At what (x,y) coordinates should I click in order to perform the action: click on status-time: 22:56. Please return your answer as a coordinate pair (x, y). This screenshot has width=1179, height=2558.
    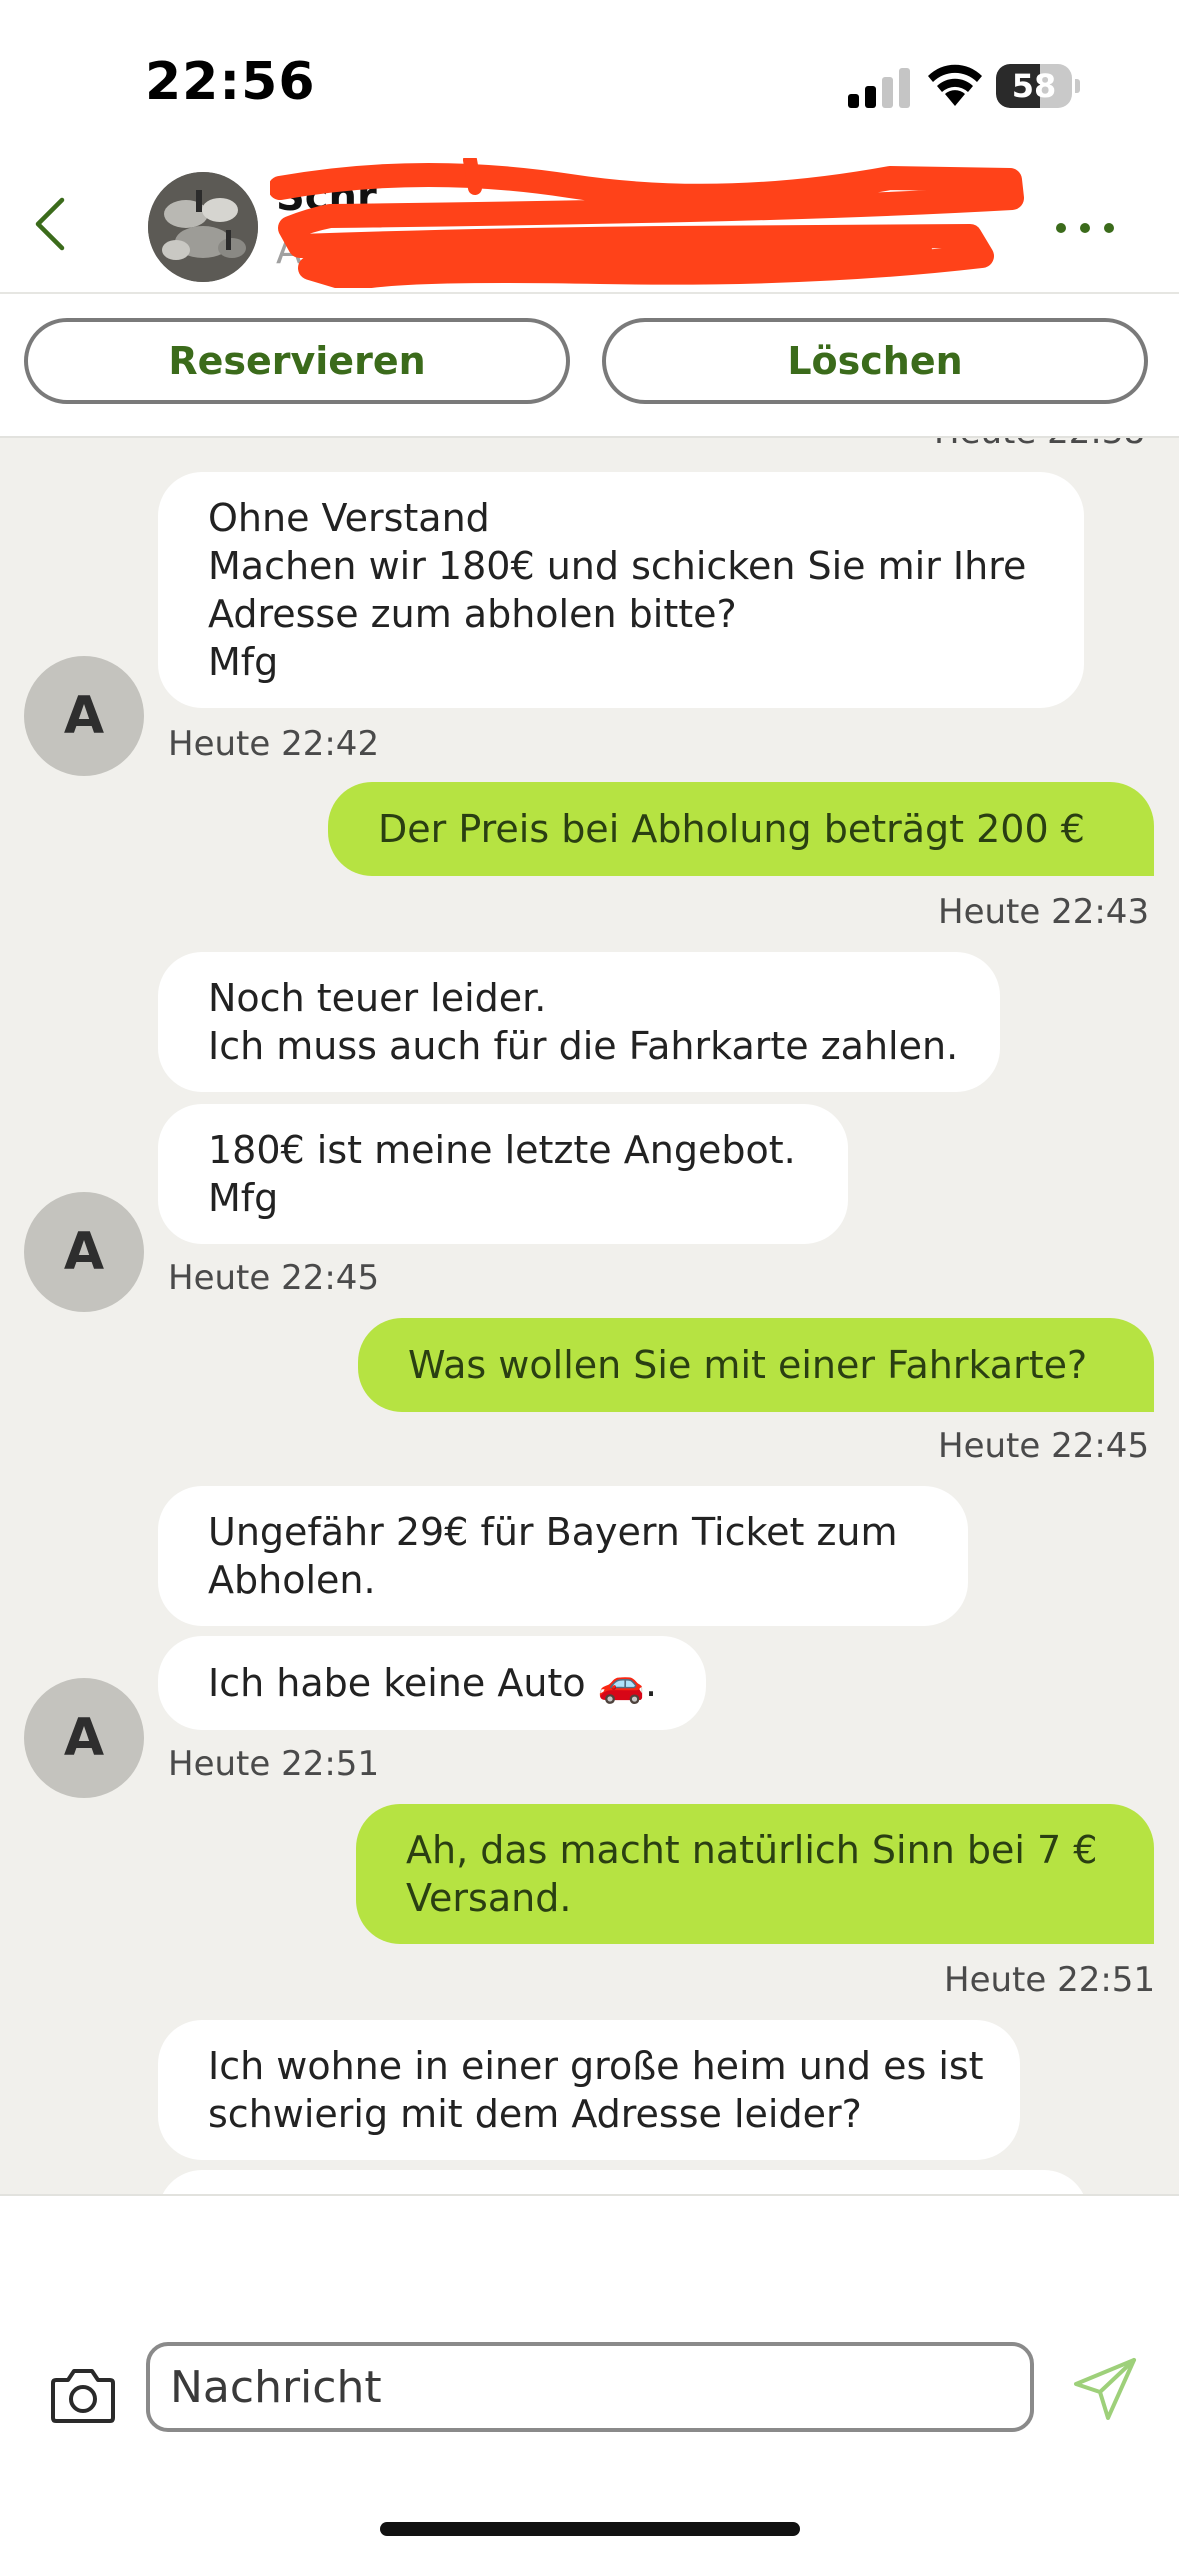
    Looking at the image, I should click on (230, 82).